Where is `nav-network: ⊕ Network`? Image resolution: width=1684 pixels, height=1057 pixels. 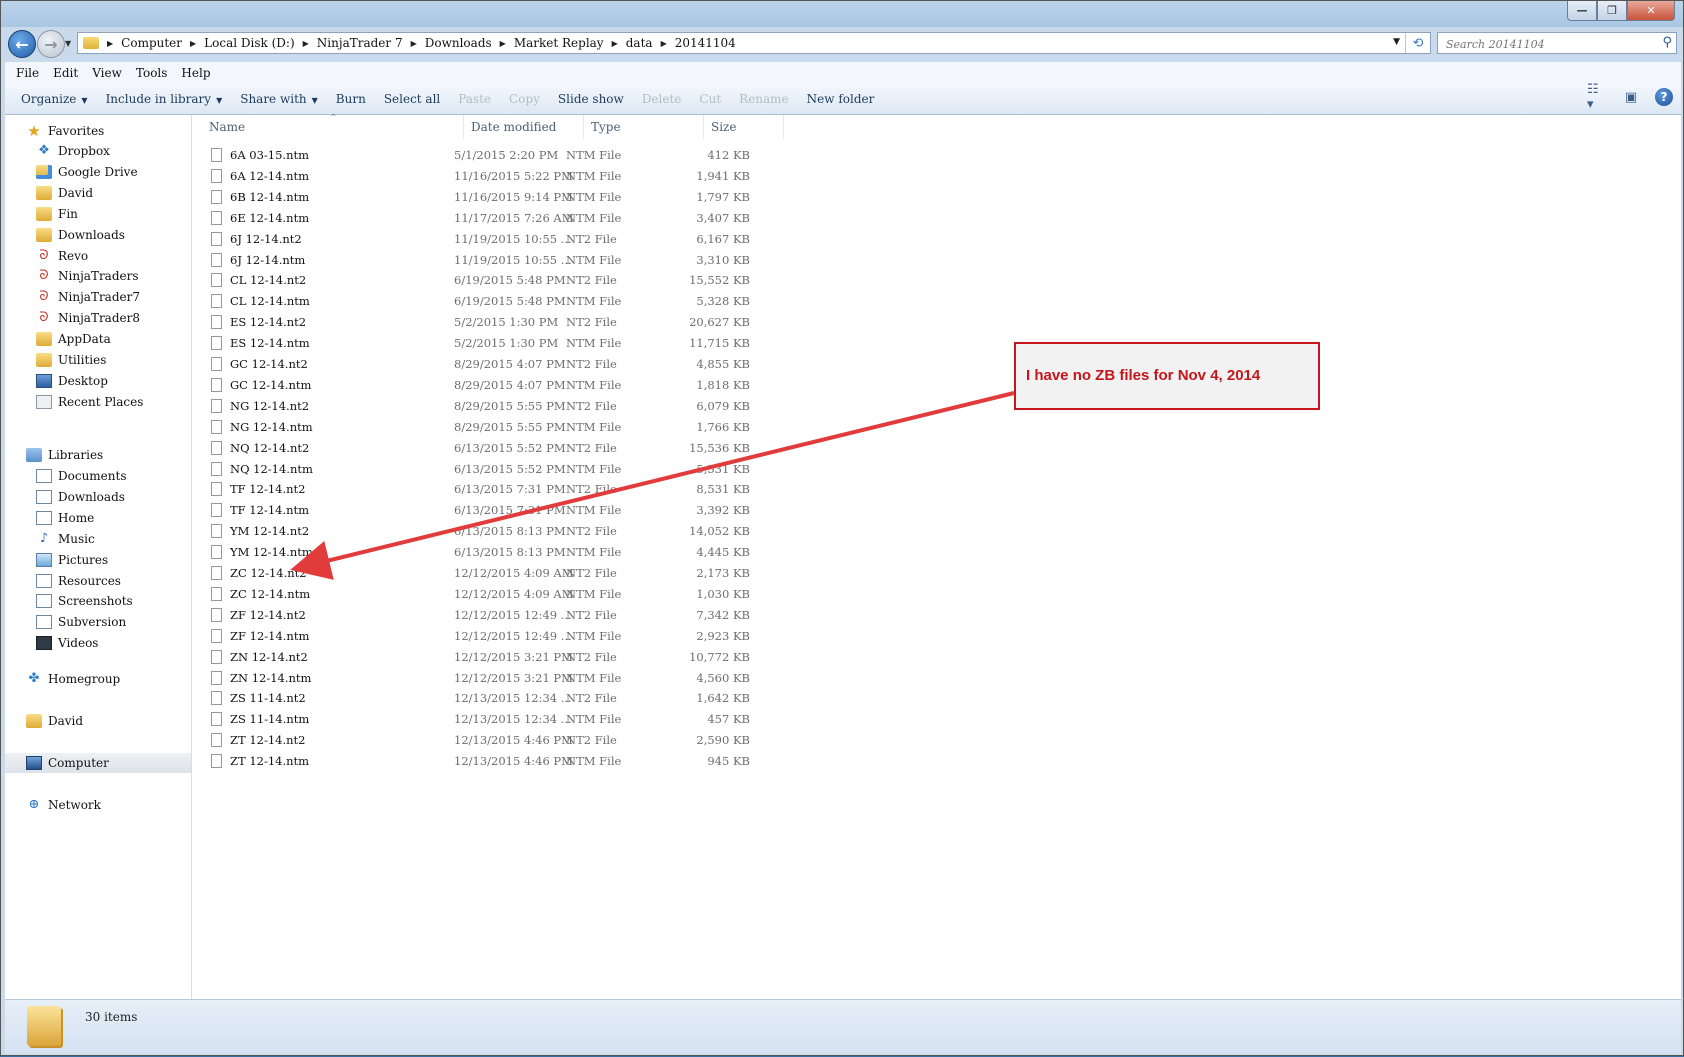
nav-network: ⊕ Network is located at coordinates (98, 805).